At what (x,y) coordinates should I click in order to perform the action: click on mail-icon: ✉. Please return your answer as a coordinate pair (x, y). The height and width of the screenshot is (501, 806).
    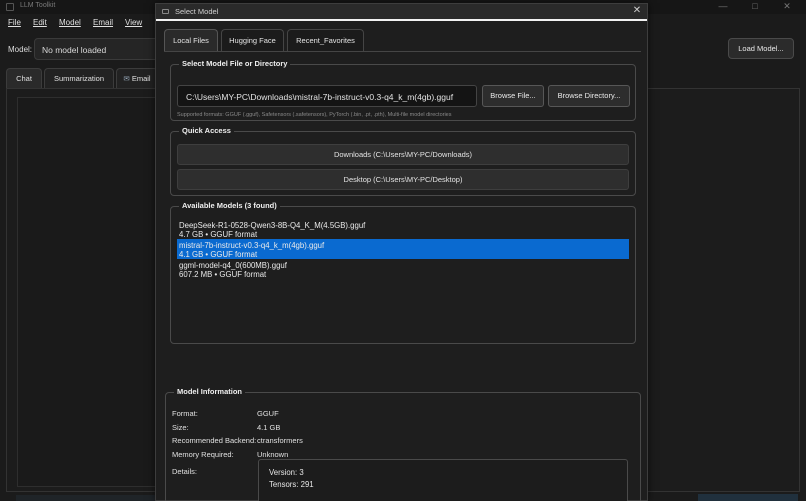
    Looking at the image, I should click on (126, 78).